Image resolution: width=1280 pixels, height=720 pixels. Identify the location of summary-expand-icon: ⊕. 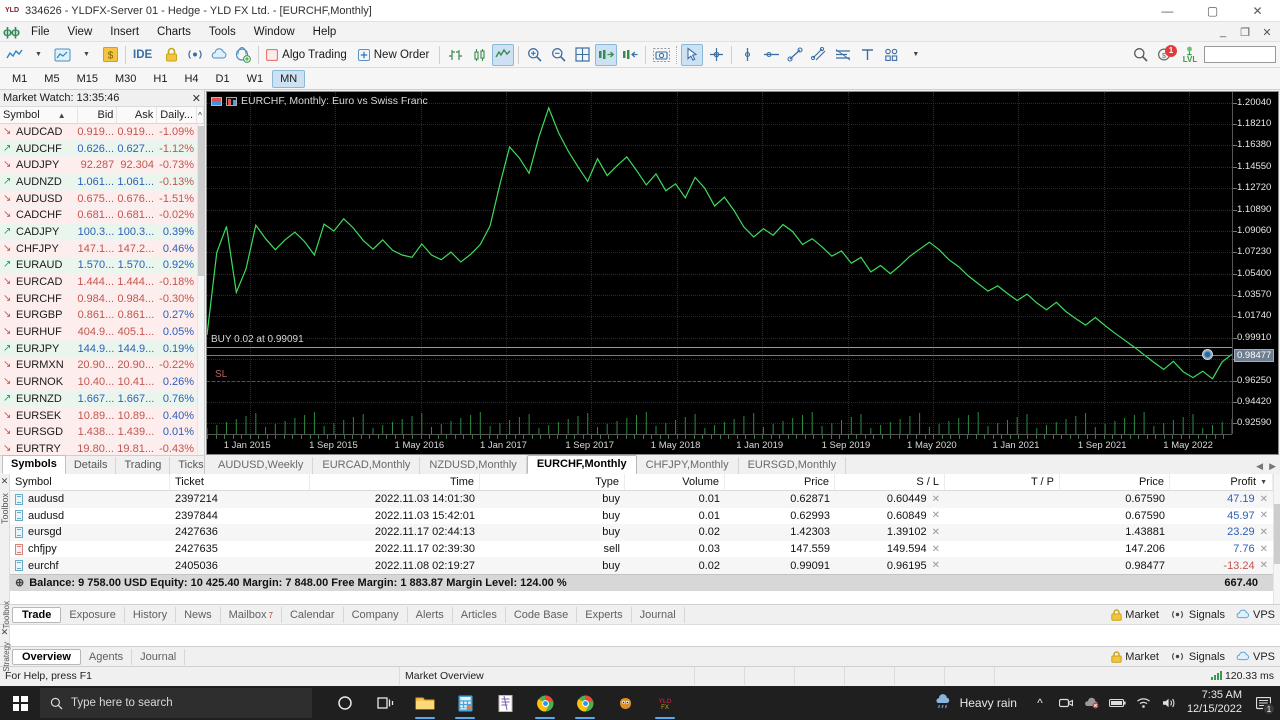
(19, 582).